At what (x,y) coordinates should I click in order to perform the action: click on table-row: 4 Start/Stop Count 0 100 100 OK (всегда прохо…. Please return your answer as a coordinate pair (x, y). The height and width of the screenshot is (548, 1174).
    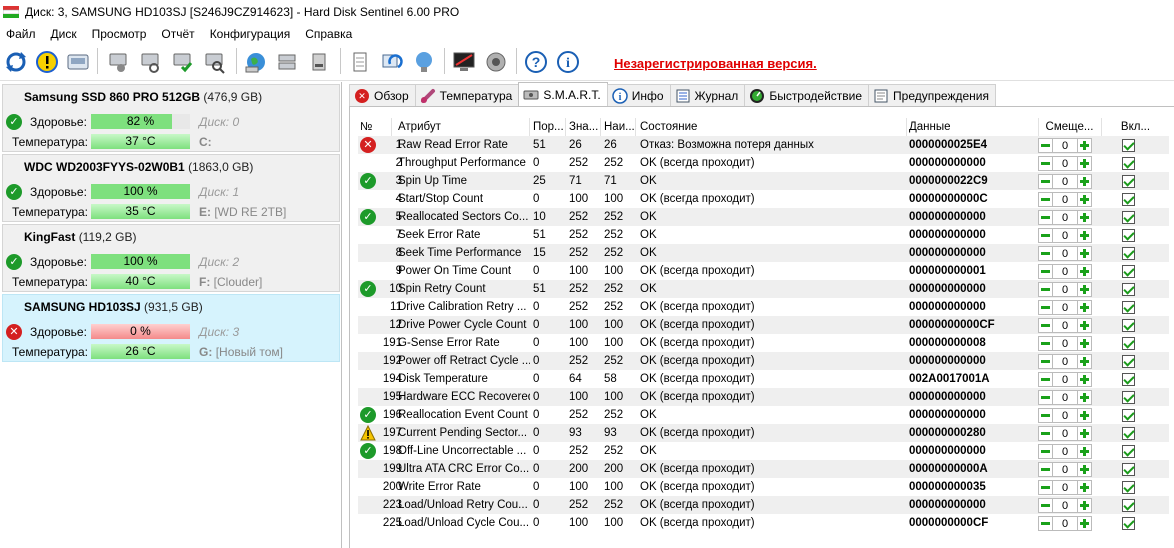
    Looking at the image, I should click on (763, 199).